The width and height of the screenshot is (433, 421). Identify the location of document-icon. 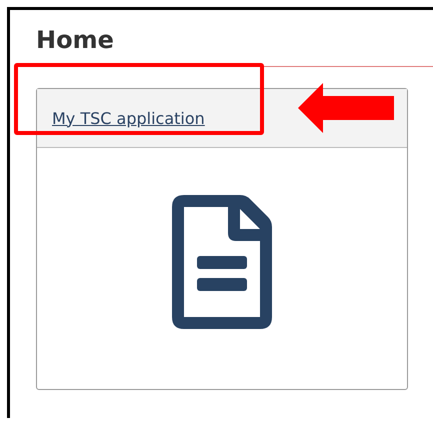
(222, 262).